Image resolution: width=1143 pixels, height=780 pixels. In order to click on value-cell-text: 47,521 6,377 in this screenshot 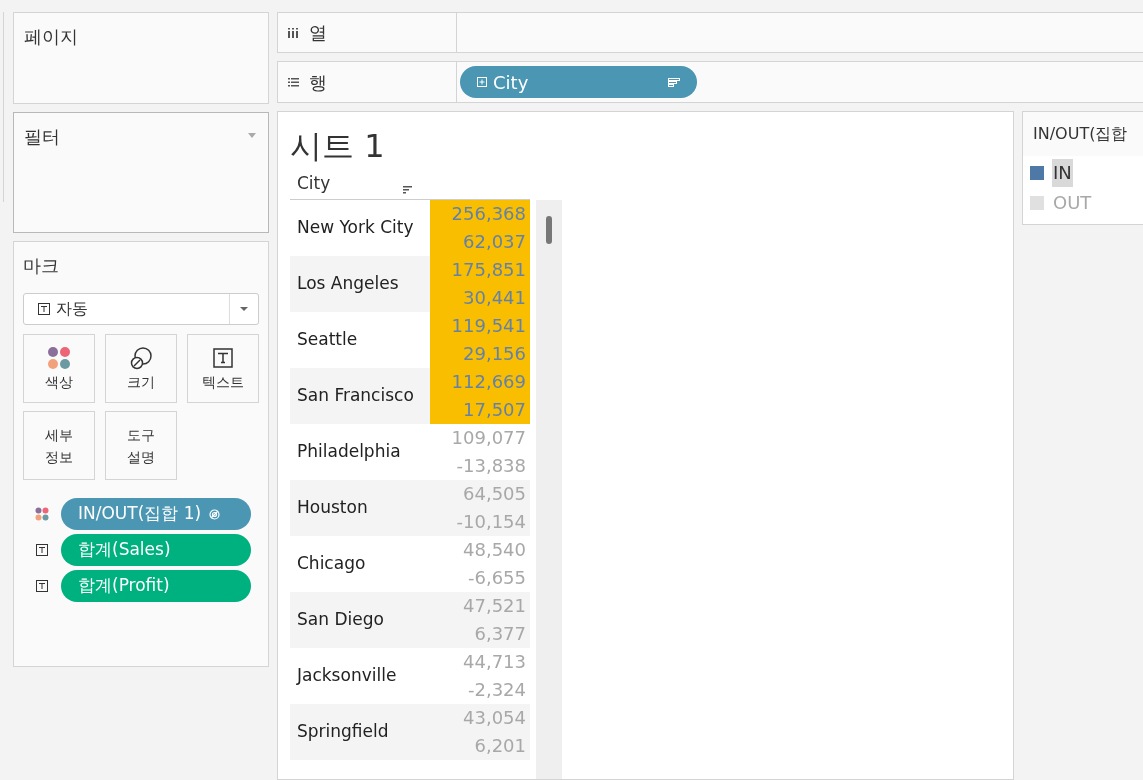, I will do `click(494, 620)`.